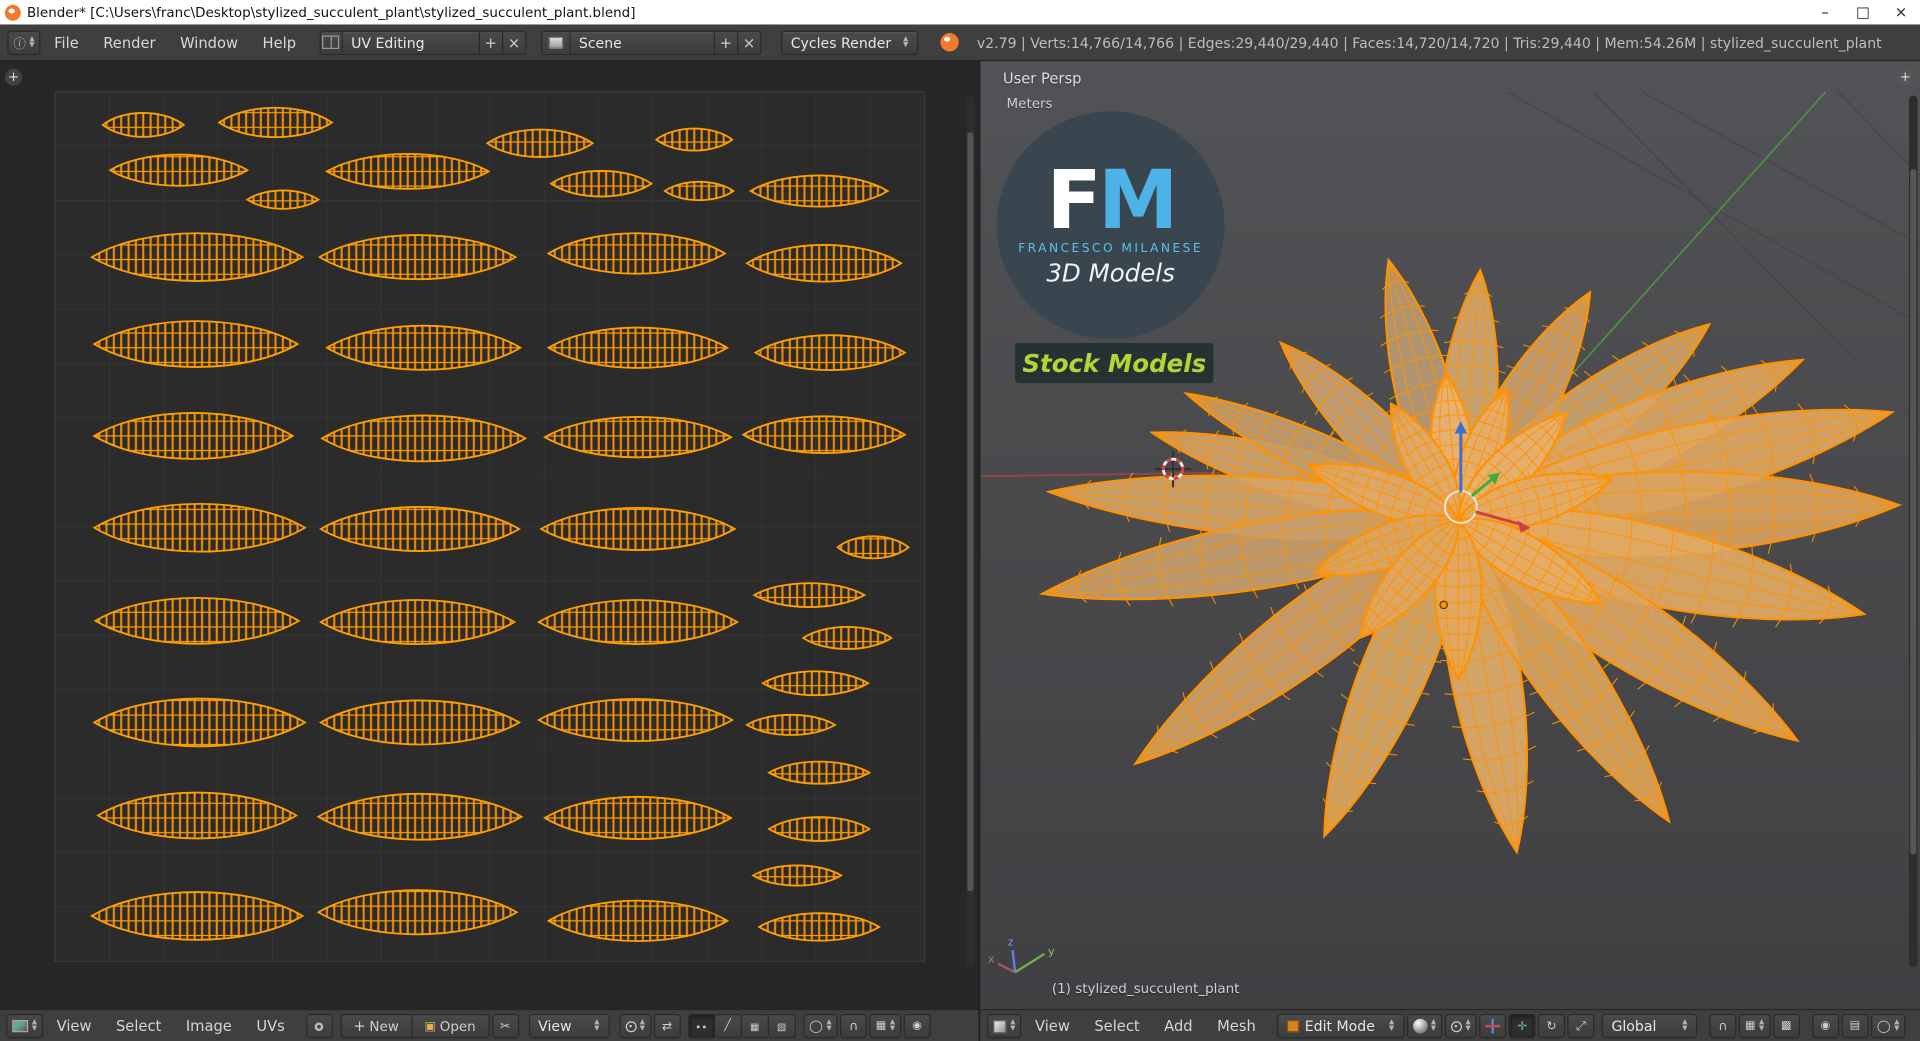 The width and height of the screenshot is (1920, 1041). What do you see at coordinates (1888, 1026) in the screenshot?
I see `proportional-edit-button-3d: ◯ ▲ ▼` at bounding box center [1888, 1026].